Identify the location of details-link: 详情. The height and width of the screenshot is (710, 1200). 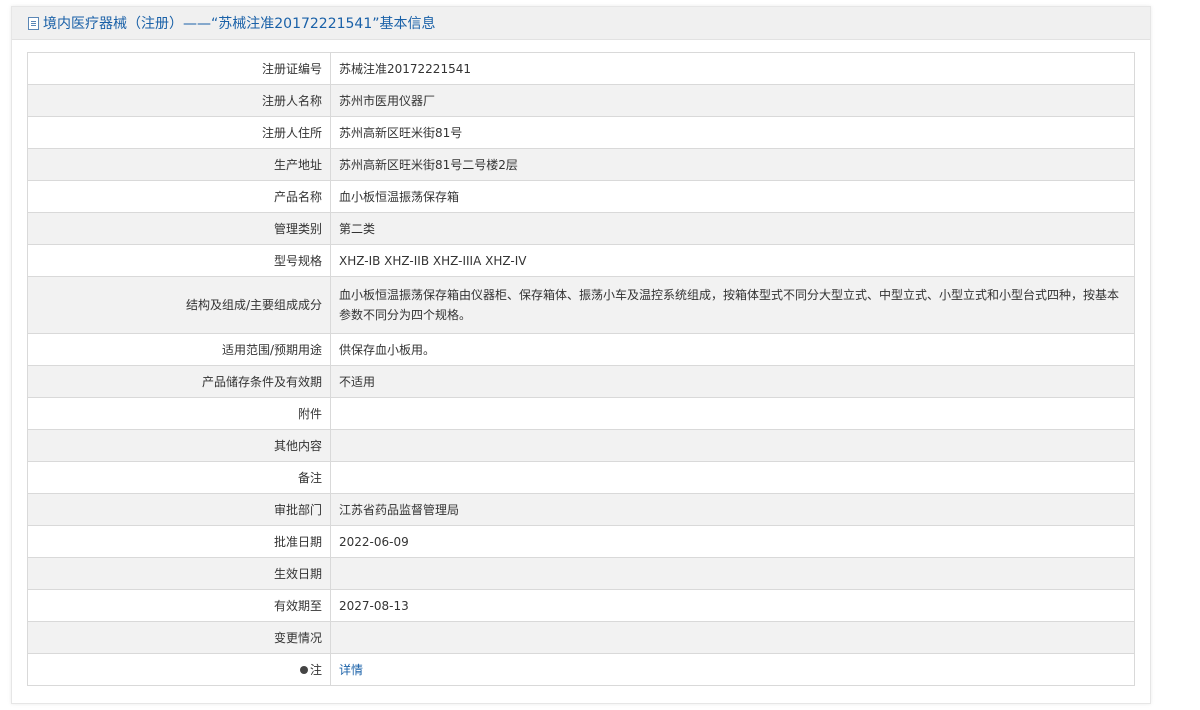
(351, 670).